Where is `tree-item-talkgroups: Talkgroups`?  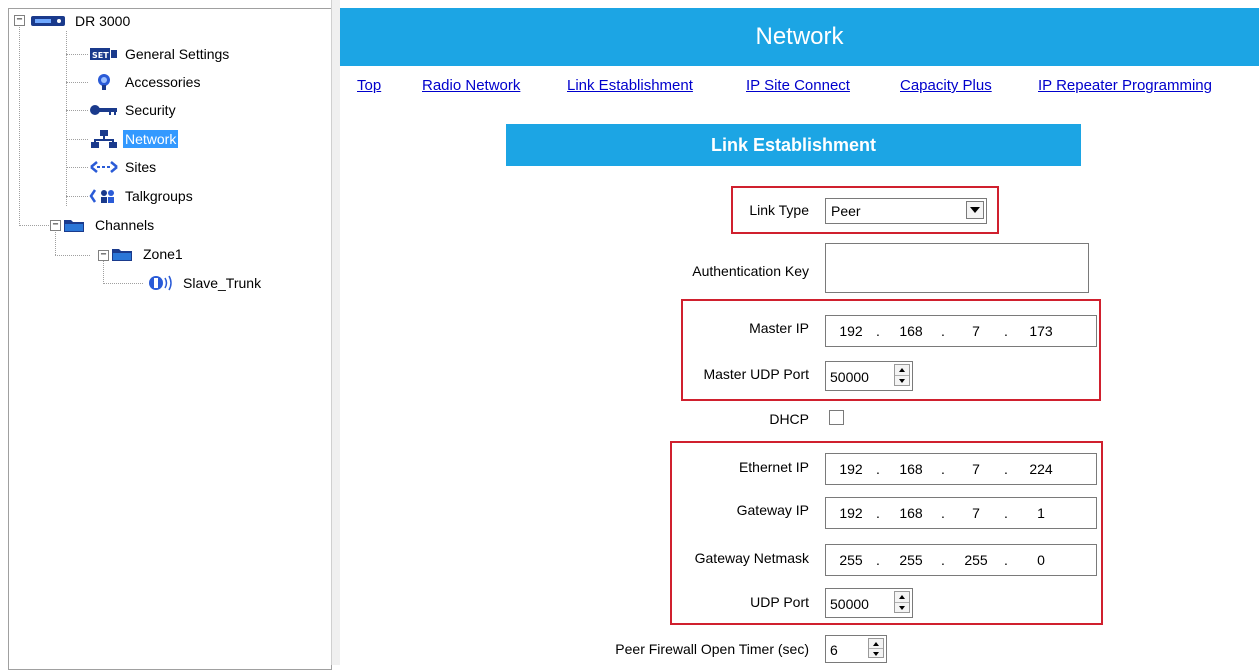 tree-item-talkgroups: Talkgroups is located at coordinates (142, 196).